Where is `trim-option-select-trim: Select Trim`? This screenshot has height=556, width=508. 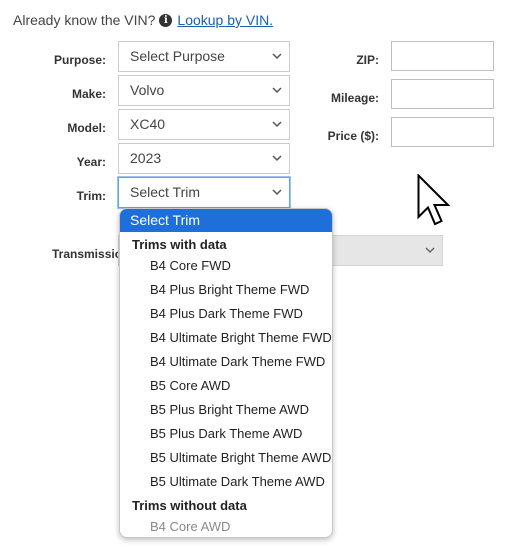
trim-option-select-trim: Select Trim is located at coordinates (226, 220).